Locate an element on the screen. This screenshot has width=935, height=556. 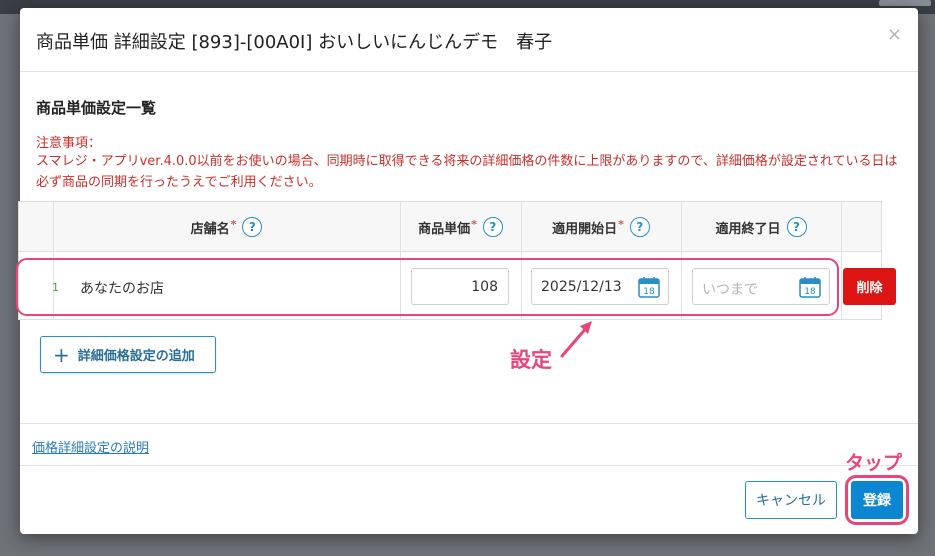
price-input is located at coordinates (460, 286).